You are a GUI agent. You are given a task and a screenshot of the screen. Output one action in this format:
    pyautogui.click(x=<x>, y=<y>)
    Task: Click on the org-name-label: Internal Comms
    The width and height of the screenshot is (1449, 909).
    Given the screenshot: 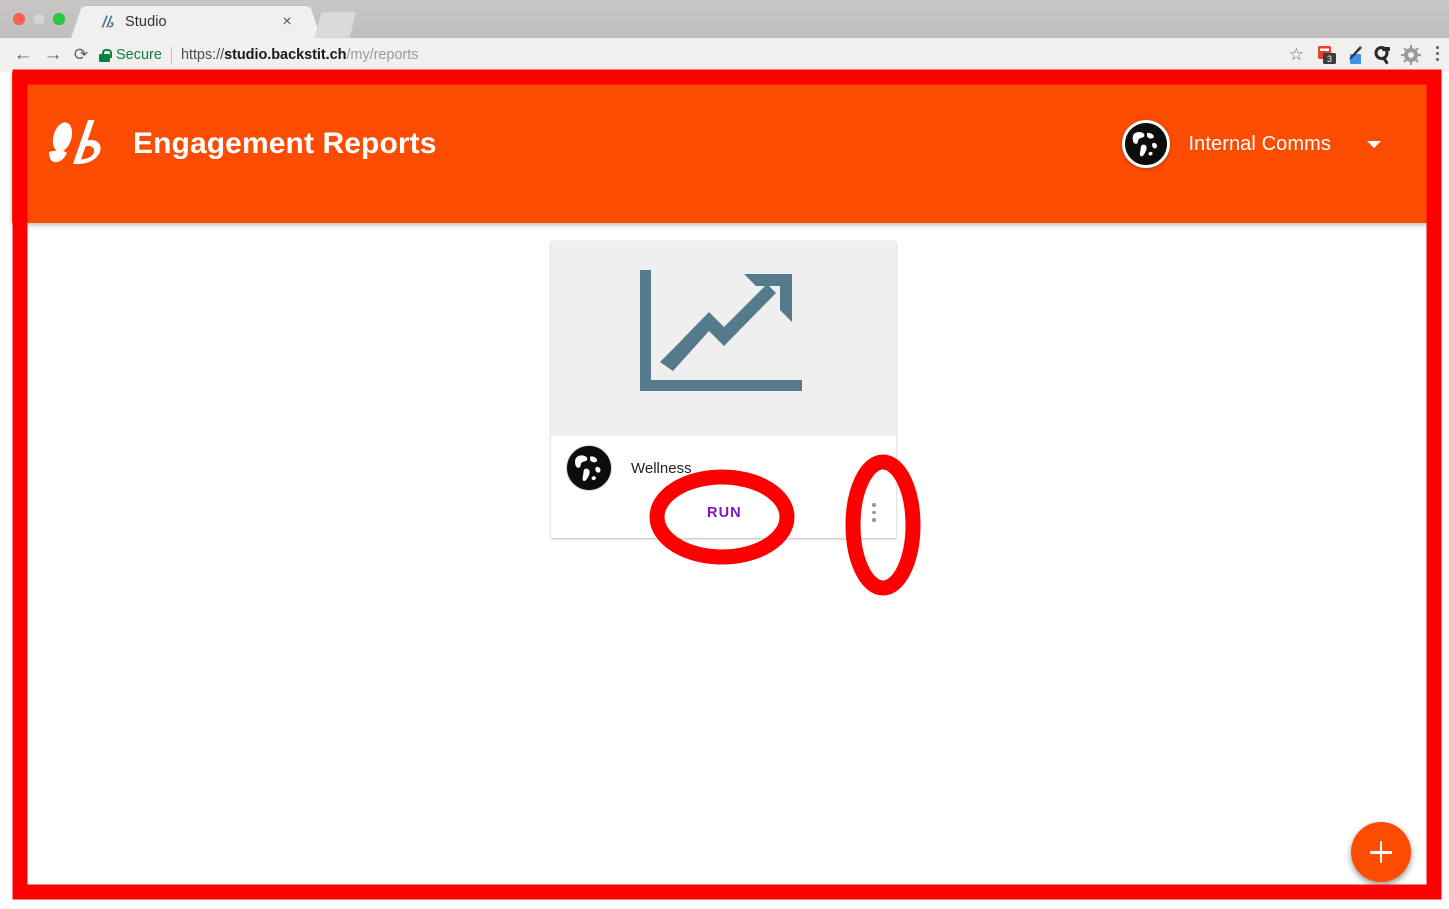 What is the action you would take?
    pyautogui.click(x=1259, y=143)
    